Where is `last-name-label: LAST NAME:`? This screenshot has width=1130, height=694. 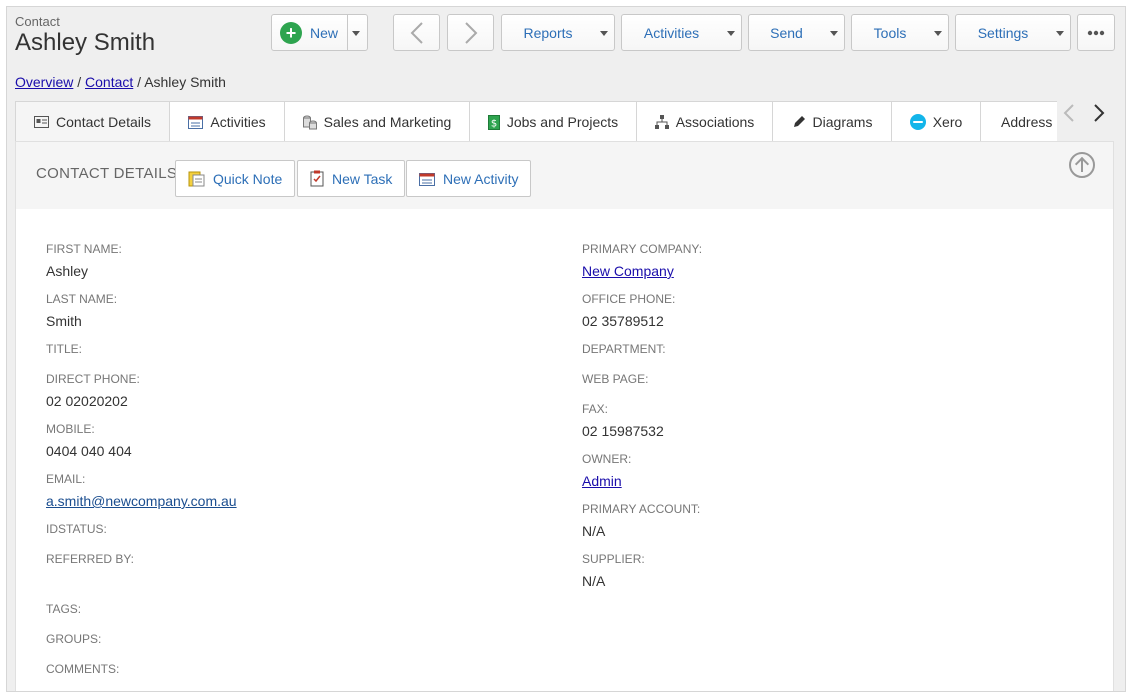
last-name-label: LAST NAME: is located at coordinates (82, 299).